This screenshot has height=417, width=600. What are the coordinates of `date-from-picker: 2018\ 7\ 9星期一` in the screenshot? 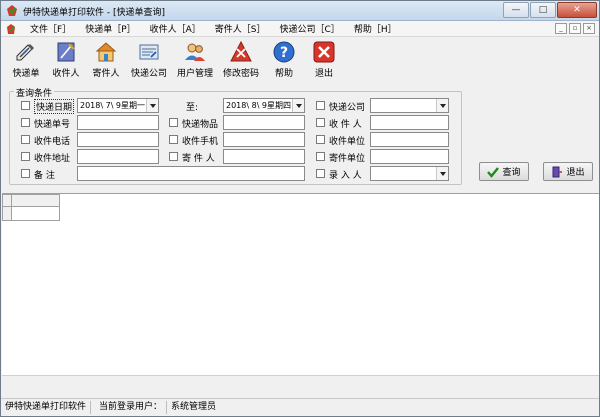 It's located at (118, 105).